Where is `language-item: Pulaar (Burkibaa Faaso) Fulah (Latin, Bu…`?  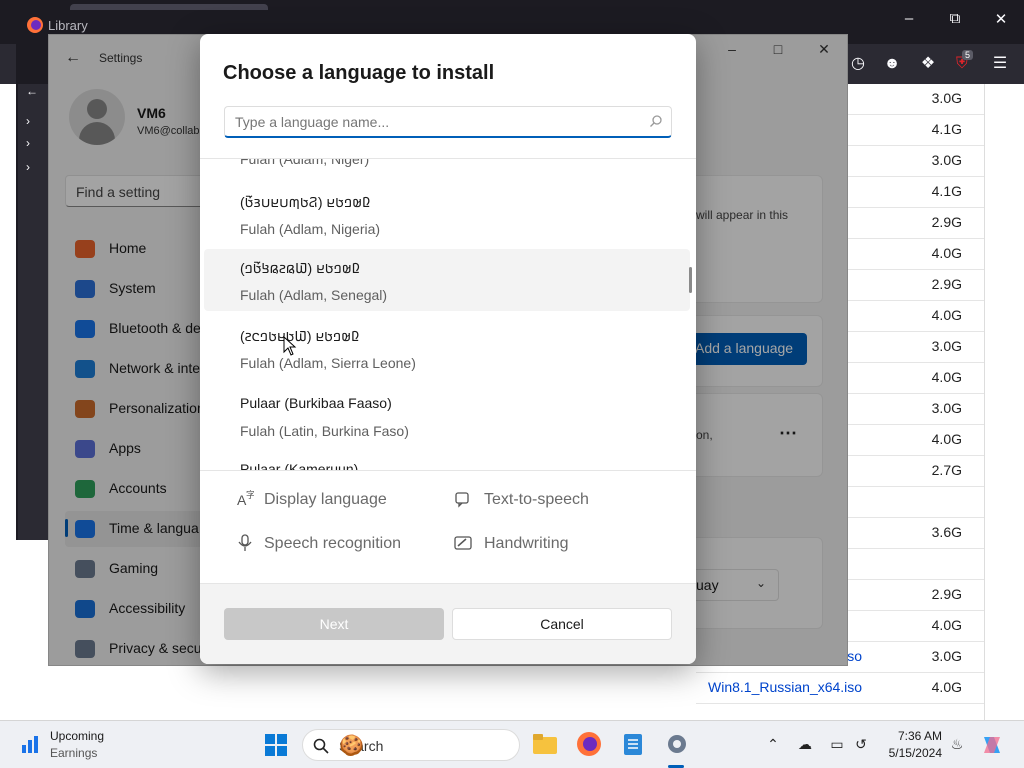
language-item: Pulaar (Burkibaa Faaso) Fulah (Latin, Bu… is located at coordinates (447, 416).